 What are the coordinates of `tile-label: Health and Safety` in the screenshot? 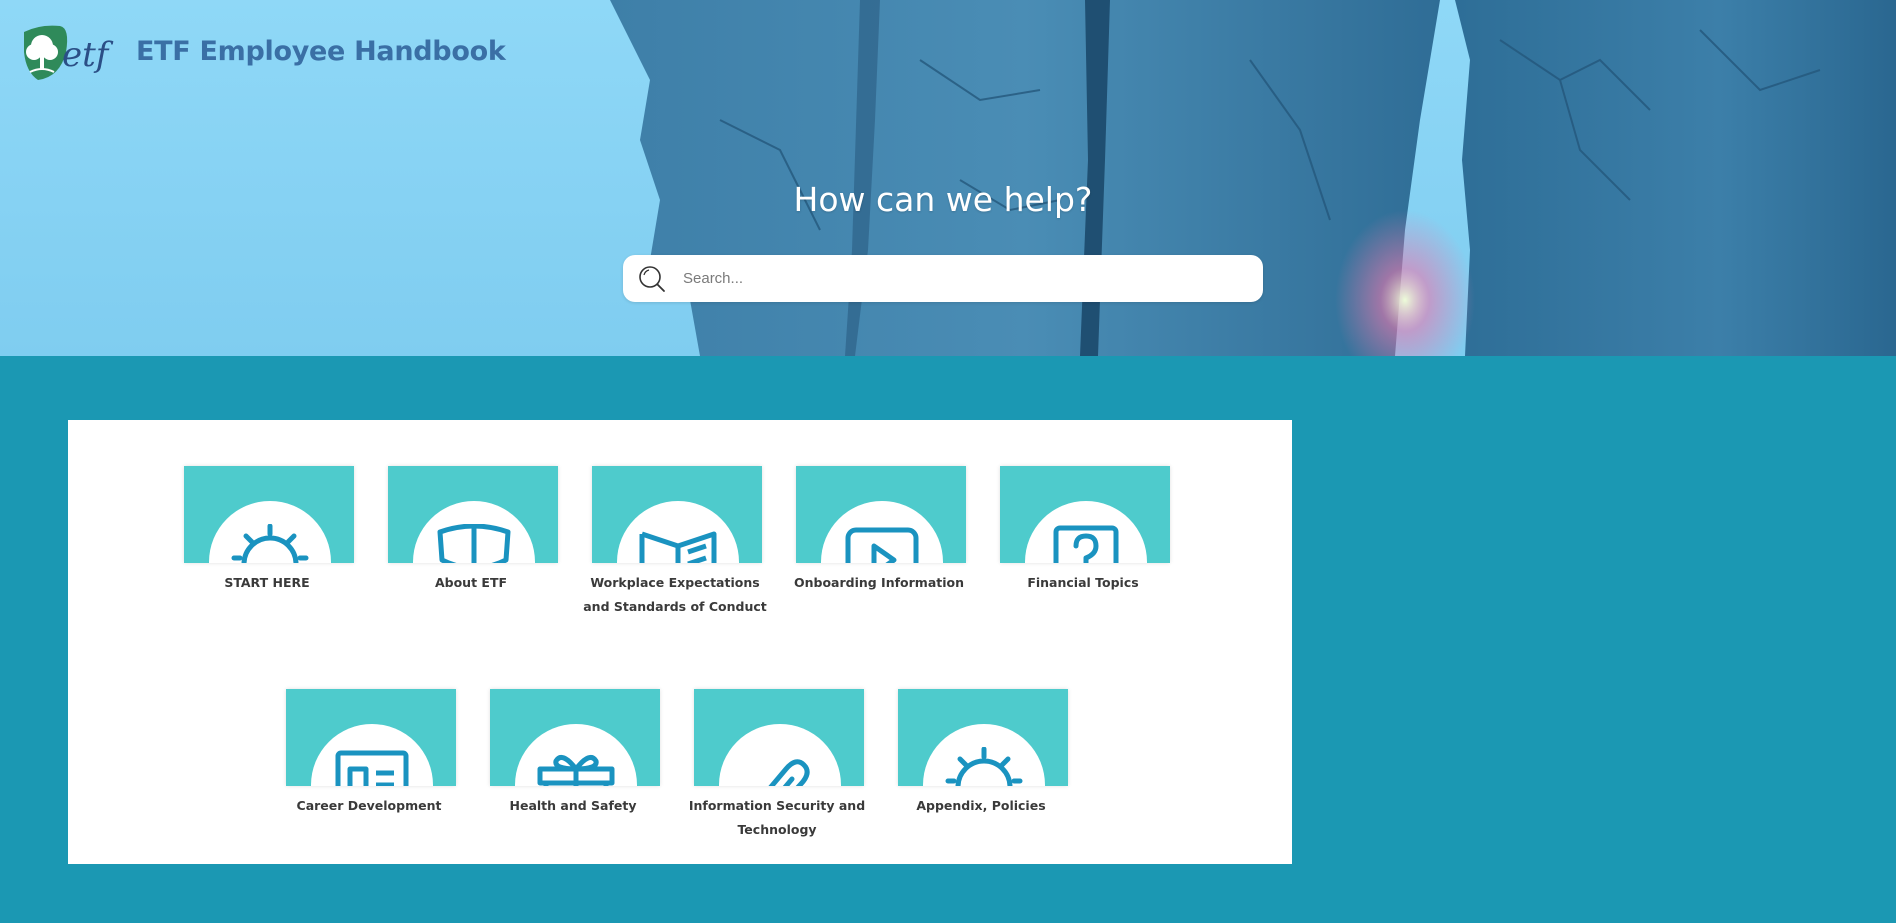 It's located at (573, 805).